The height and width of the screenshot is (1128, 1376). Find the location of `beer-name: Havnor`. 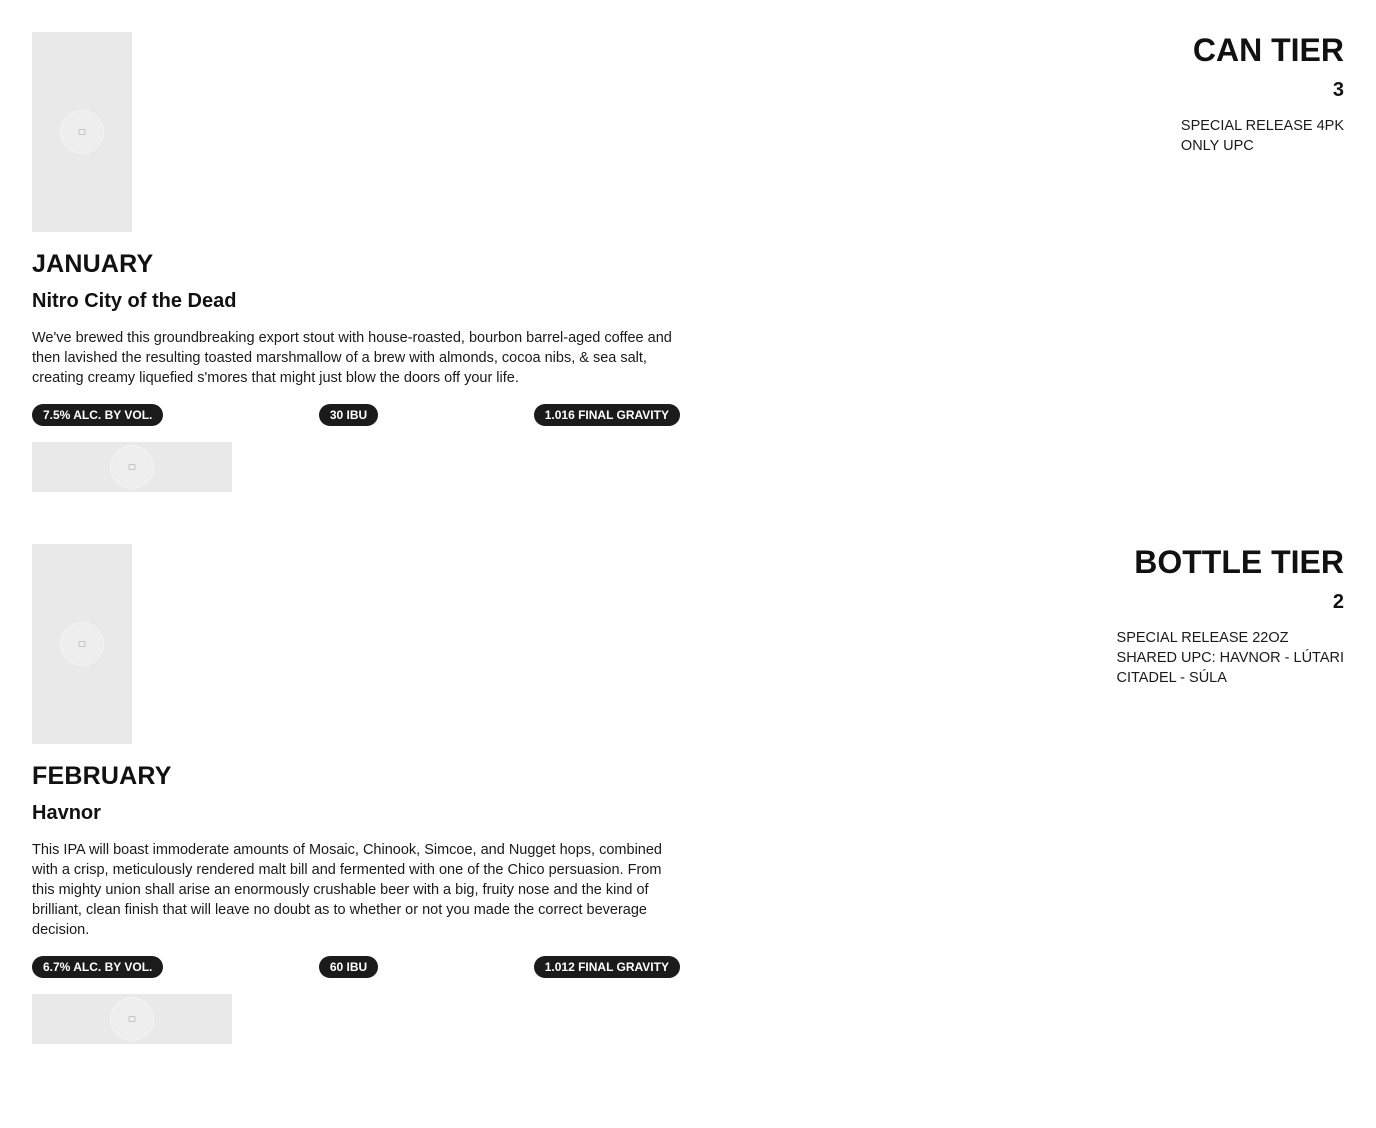

beer-name: Havnor is located at coordinates (66, 813).